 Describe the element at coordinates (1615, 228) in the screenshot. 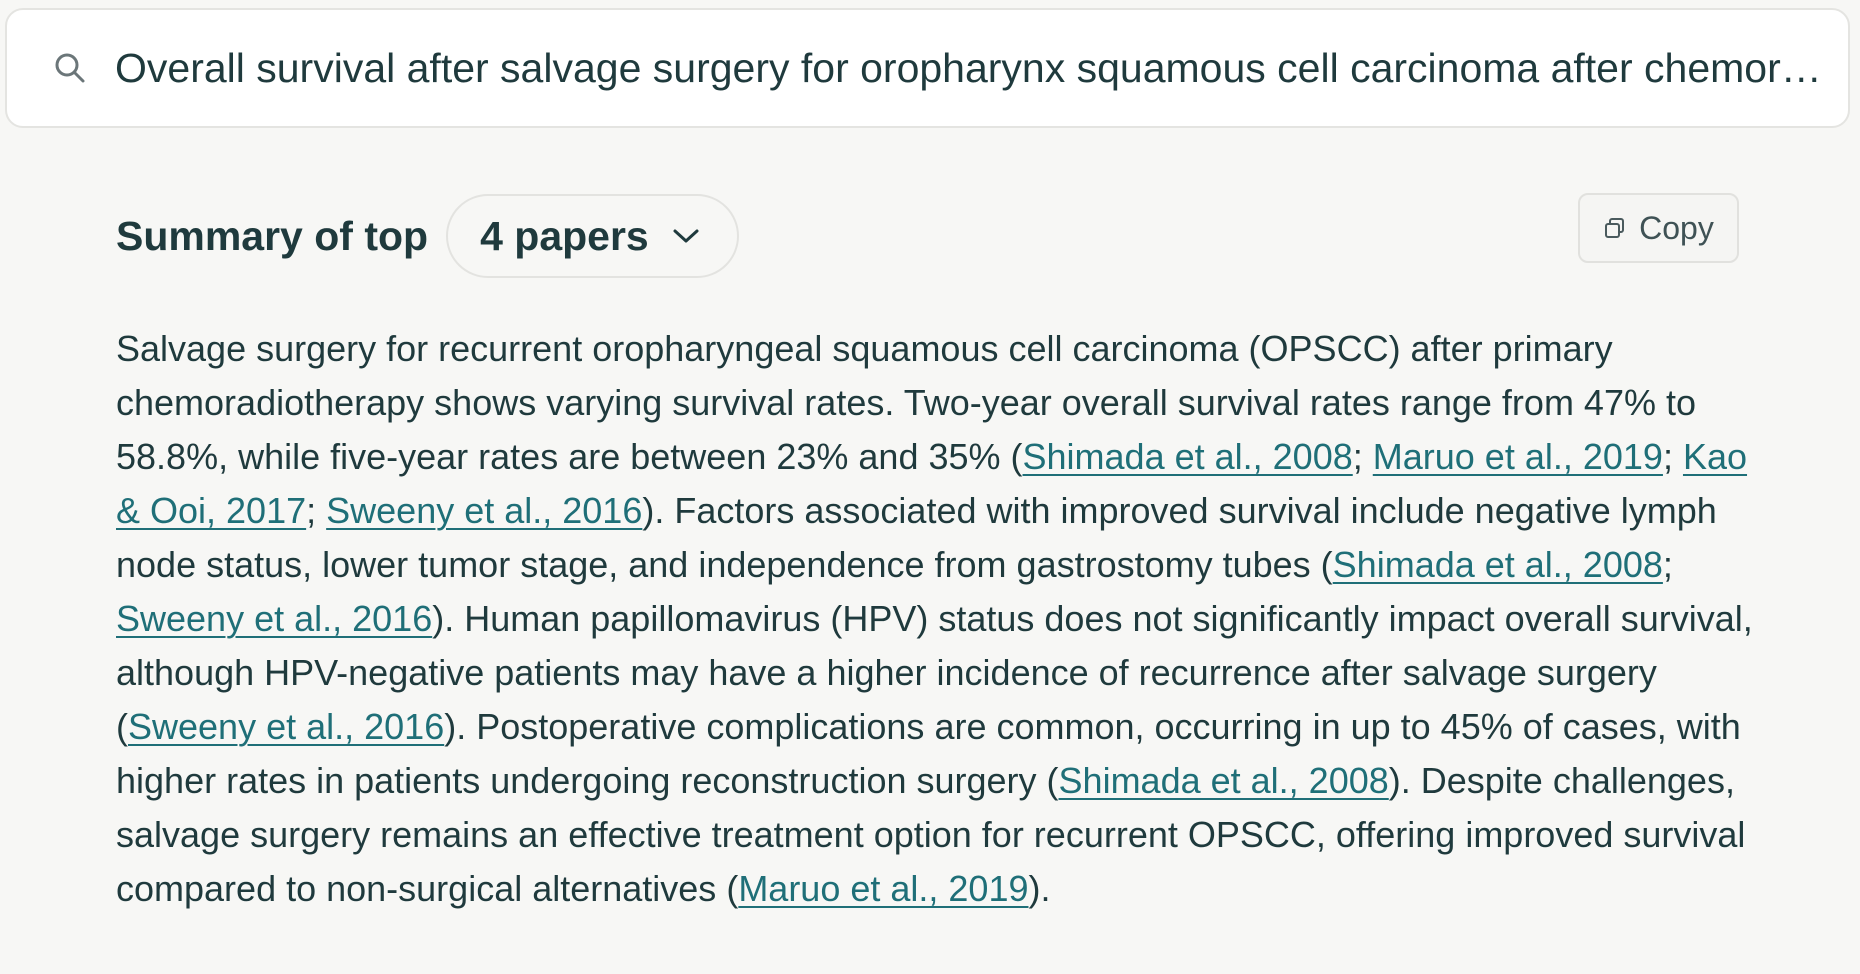

I see `copy-icon` at that location.